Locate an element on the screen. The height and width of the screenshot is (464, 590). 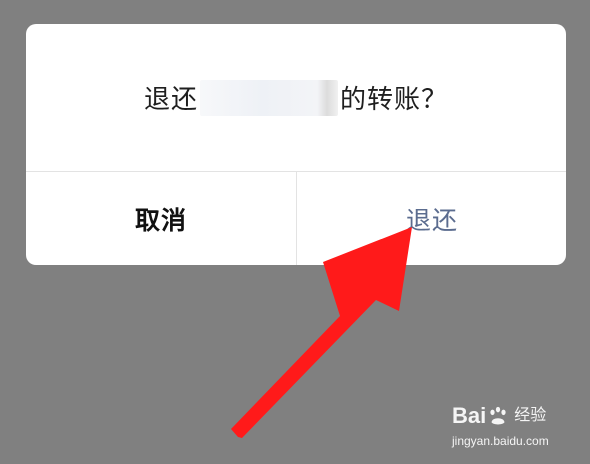
return-button-label: 退还 is located at coordinates (431, 220).